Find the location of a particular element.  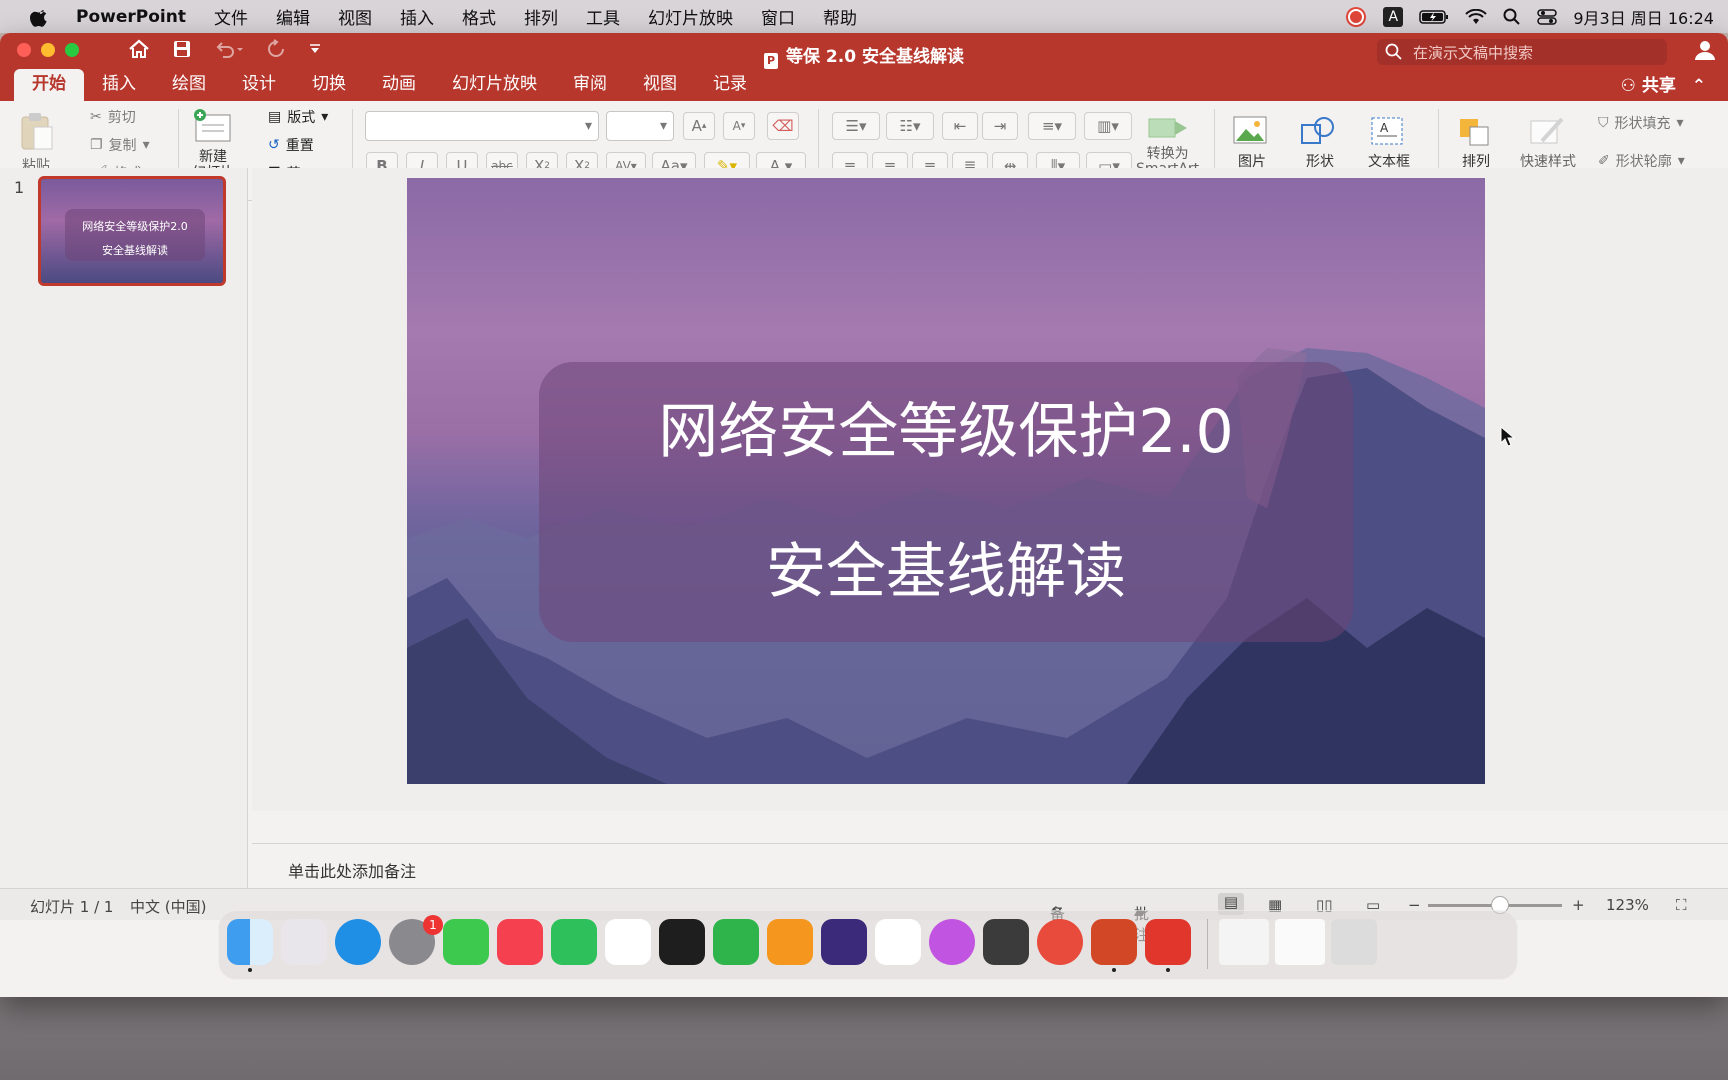

clock: 9月3日 周日 16:24 is located at coordinates (1643, 17).